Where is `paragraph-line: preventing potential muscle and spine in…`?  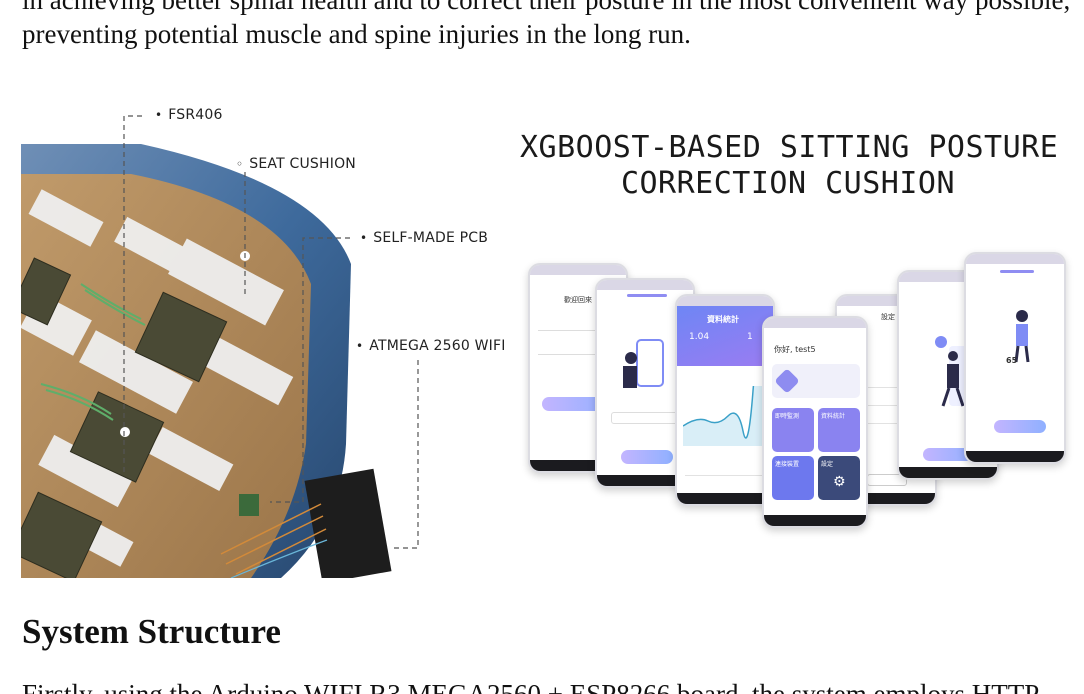 paragraph-line: preventing potential muscle and spine in… is located at coordinates (356, 34).